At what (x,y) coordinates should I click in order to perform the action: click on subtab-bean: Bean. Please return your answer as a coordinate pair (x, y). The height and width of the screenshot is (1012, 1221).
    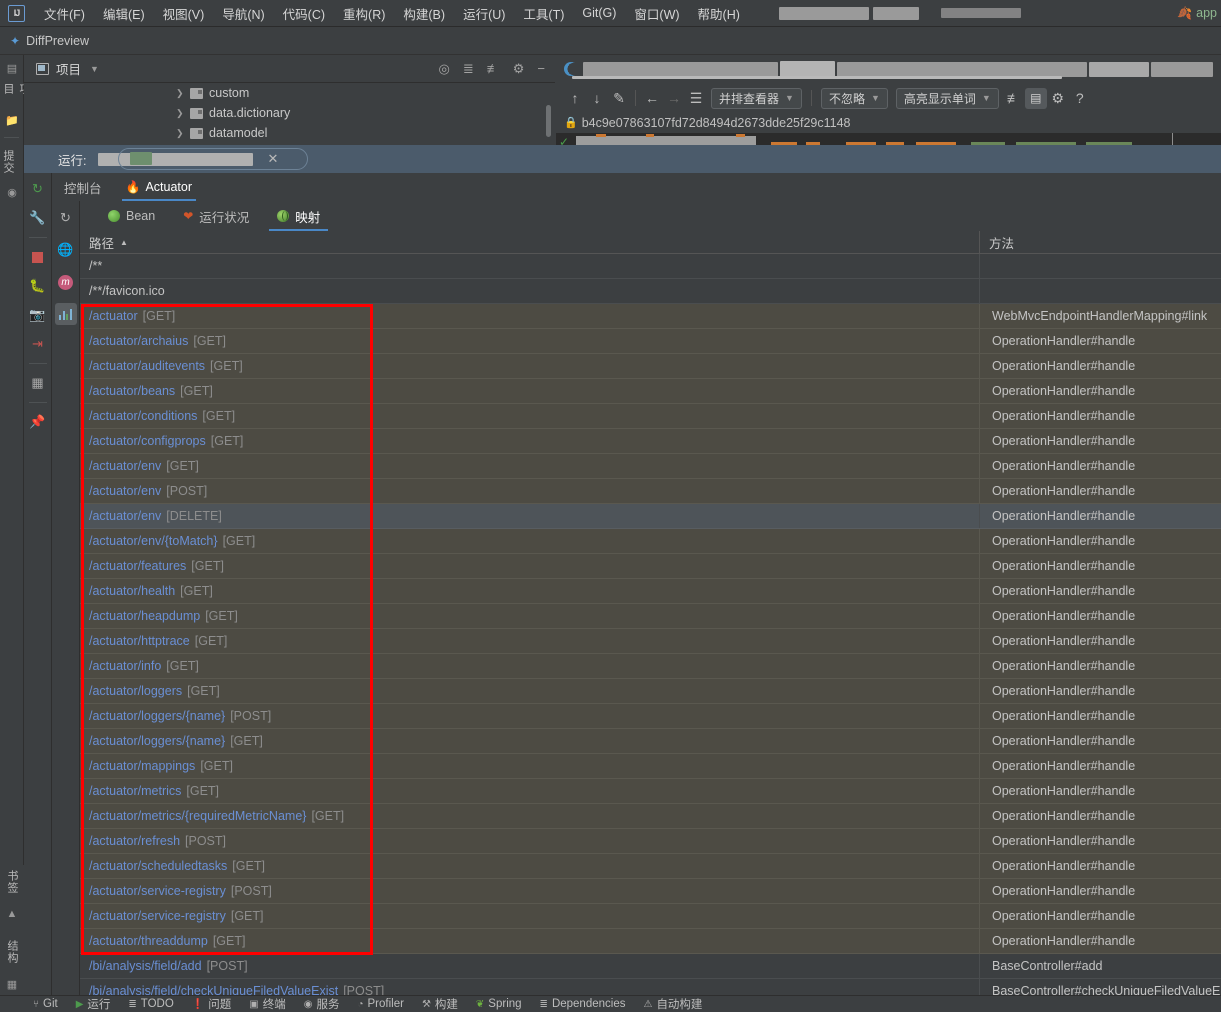
    Looking at the image, I should click on (131, 216).